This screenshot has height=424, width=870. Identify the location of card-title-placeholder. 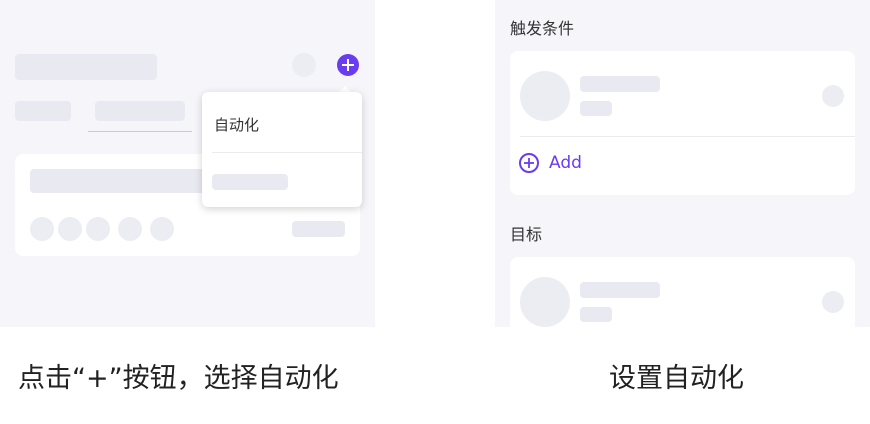
(120, 181).